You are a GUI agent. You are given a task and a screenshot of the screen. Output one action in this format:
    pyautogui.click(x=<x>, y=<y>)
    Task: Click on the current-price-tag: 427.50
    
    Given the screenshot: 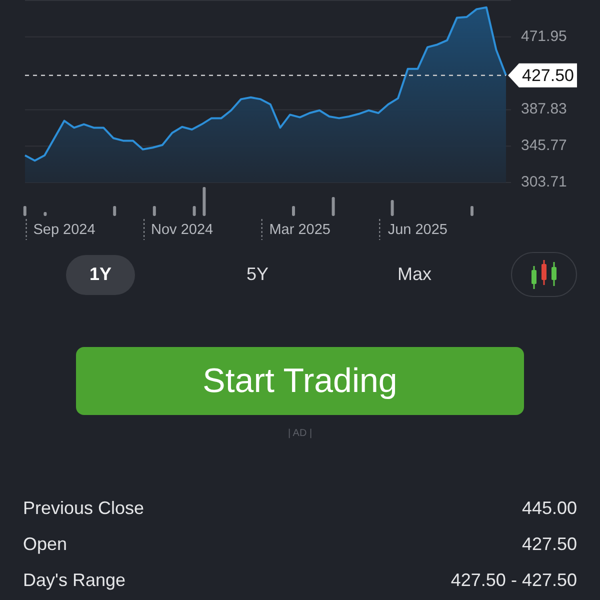 What is the action you would take?
    pyautogui.click(x=542, y=75)
    